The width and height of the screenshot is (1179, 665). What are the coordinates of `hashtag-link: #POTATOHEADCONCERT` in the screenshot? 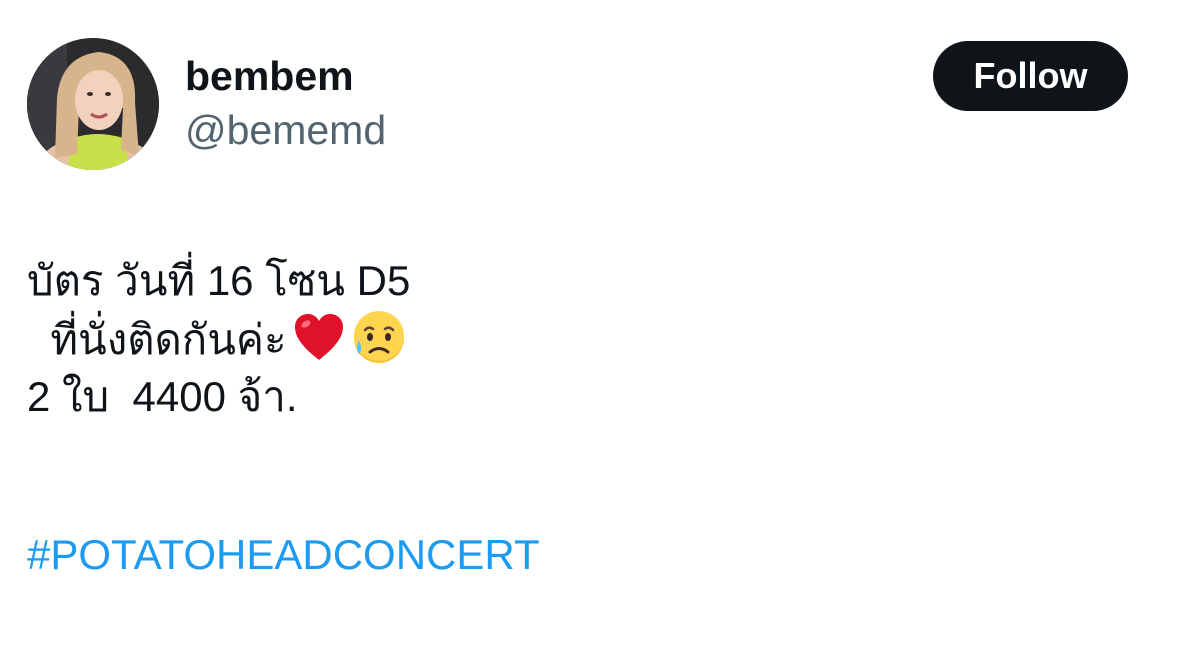 It's located at (283, 555).